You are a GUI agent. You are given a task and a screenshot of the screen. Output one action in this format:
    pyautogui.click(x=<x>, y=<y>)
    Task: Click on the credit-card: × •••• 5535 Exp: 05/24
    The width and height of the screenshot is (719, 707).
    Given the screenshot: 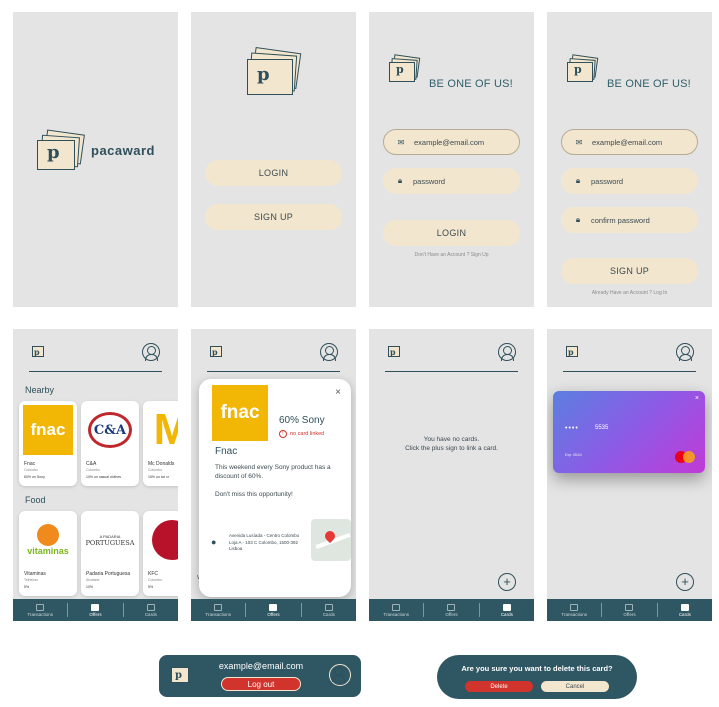 What is the action you would take?
    pyautogui.click(x=629, y=432)
    